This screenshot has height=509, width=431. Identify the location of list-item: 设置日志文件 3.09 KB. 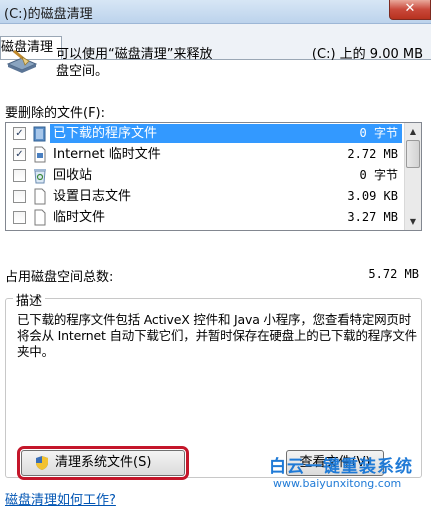
(205, 196).